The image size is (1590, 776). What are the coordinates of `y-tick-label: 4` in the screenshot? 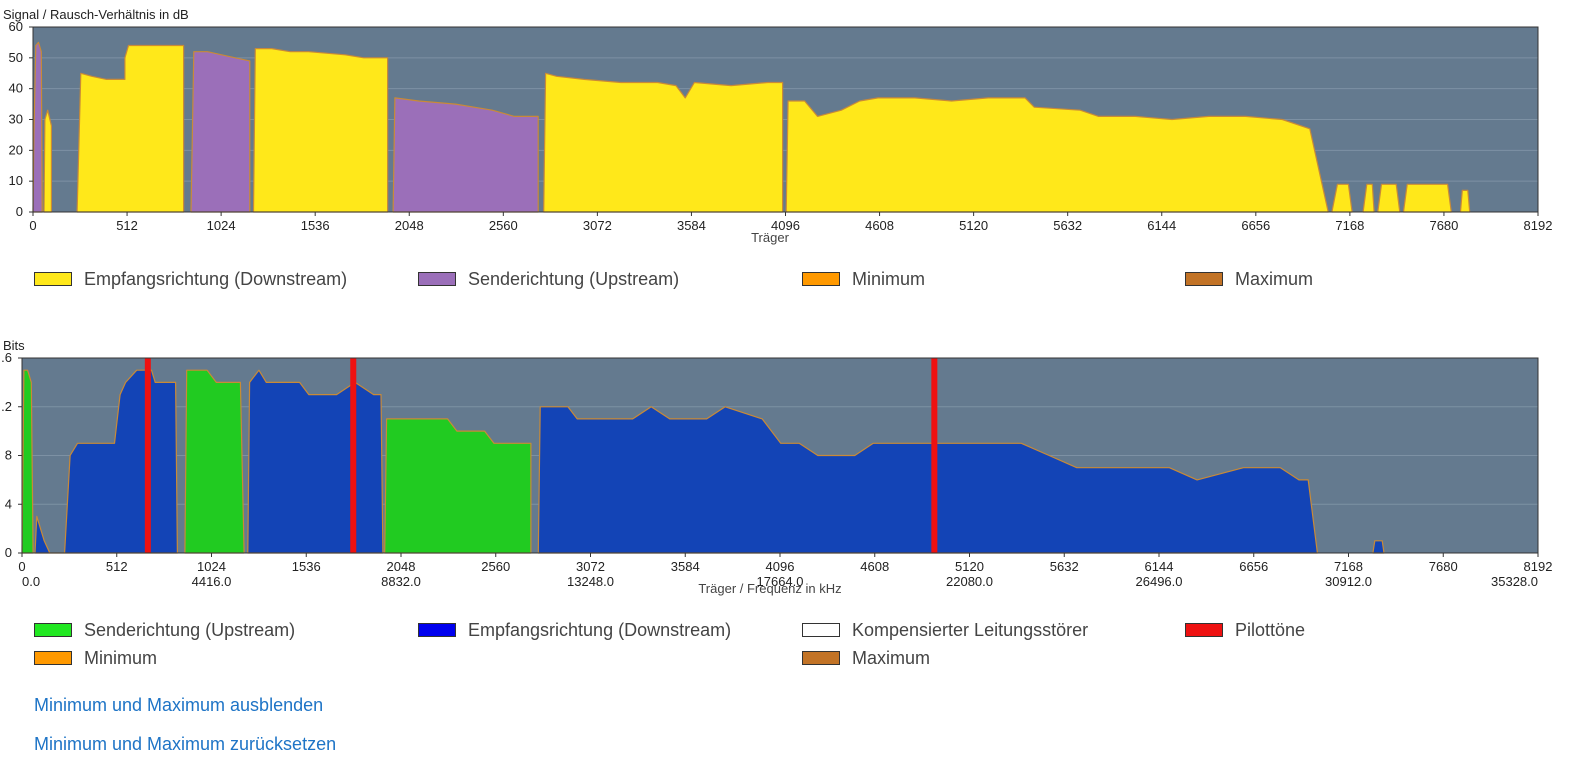 It's located at (8, 503).